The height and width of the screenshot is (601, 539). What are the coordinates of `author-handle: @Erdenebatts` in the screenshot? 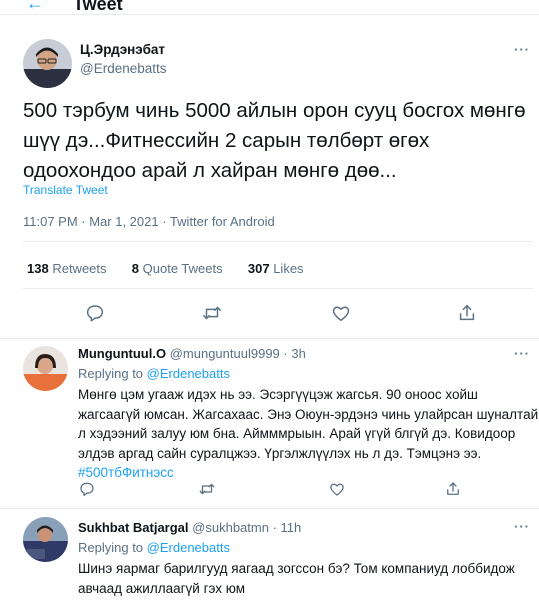 It's located at (123, 68).